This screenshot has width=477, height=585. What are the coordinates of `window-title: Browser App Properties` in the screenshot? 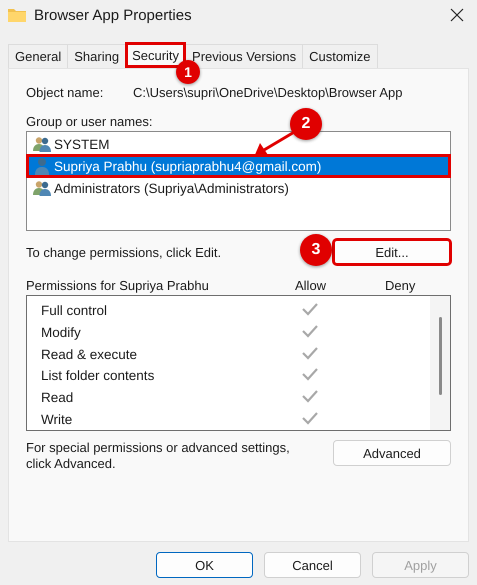 It's located at (113, 15).